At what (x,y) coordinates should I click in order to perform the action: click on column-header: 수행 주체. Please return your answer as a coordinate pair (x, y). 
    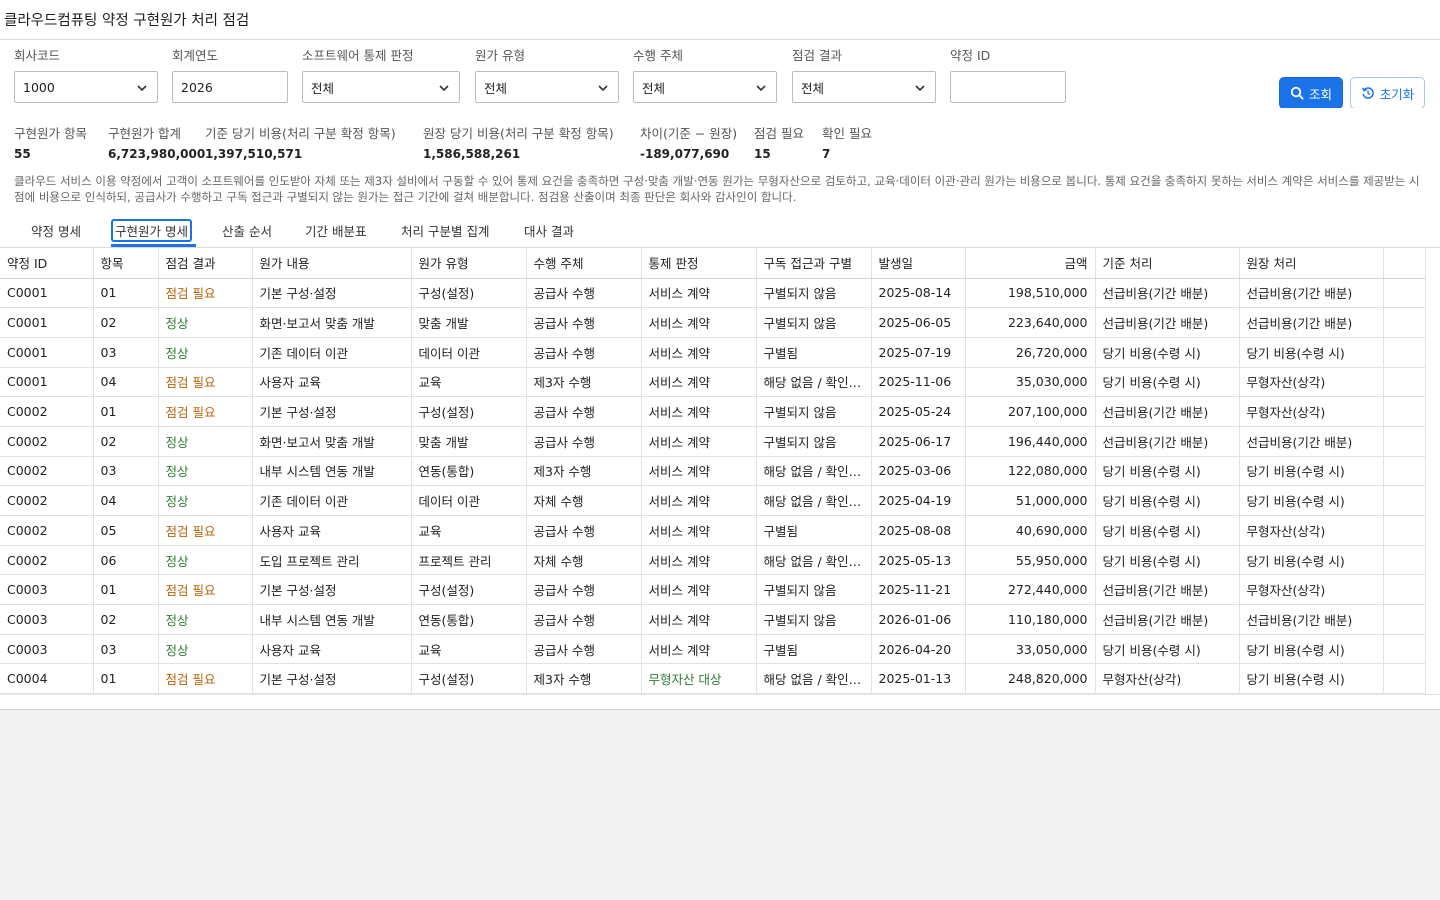
    Looking at the image, I should click on (584, 263).